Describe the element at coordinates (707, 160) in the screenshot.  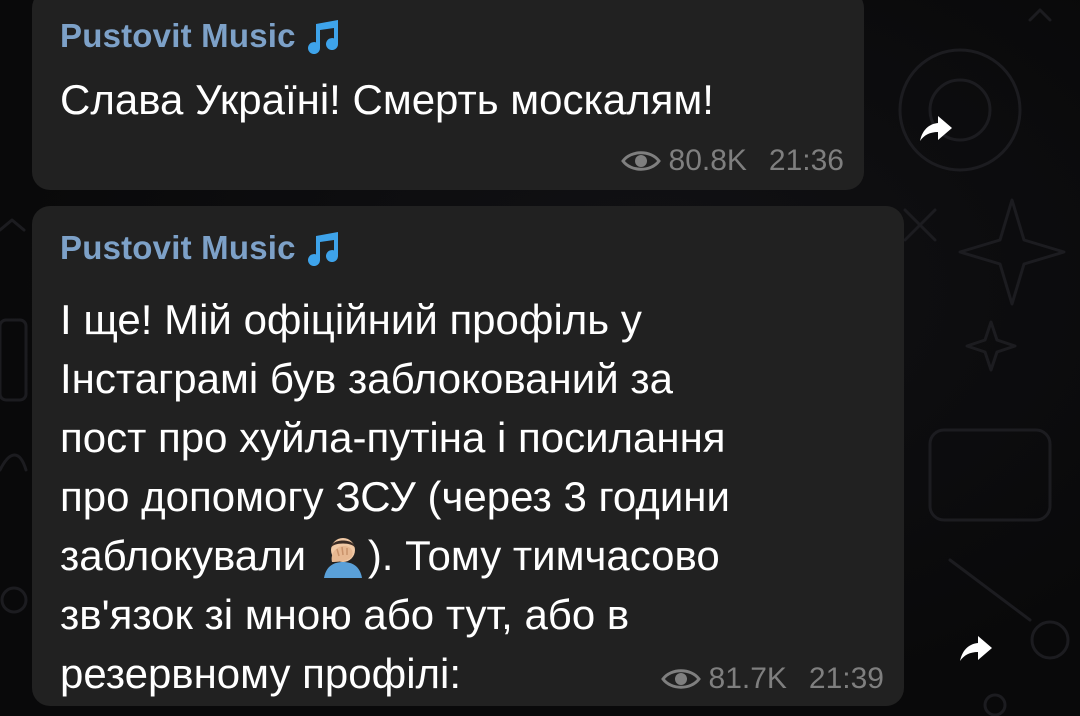
I see `view-count: 80.8K` at that location.